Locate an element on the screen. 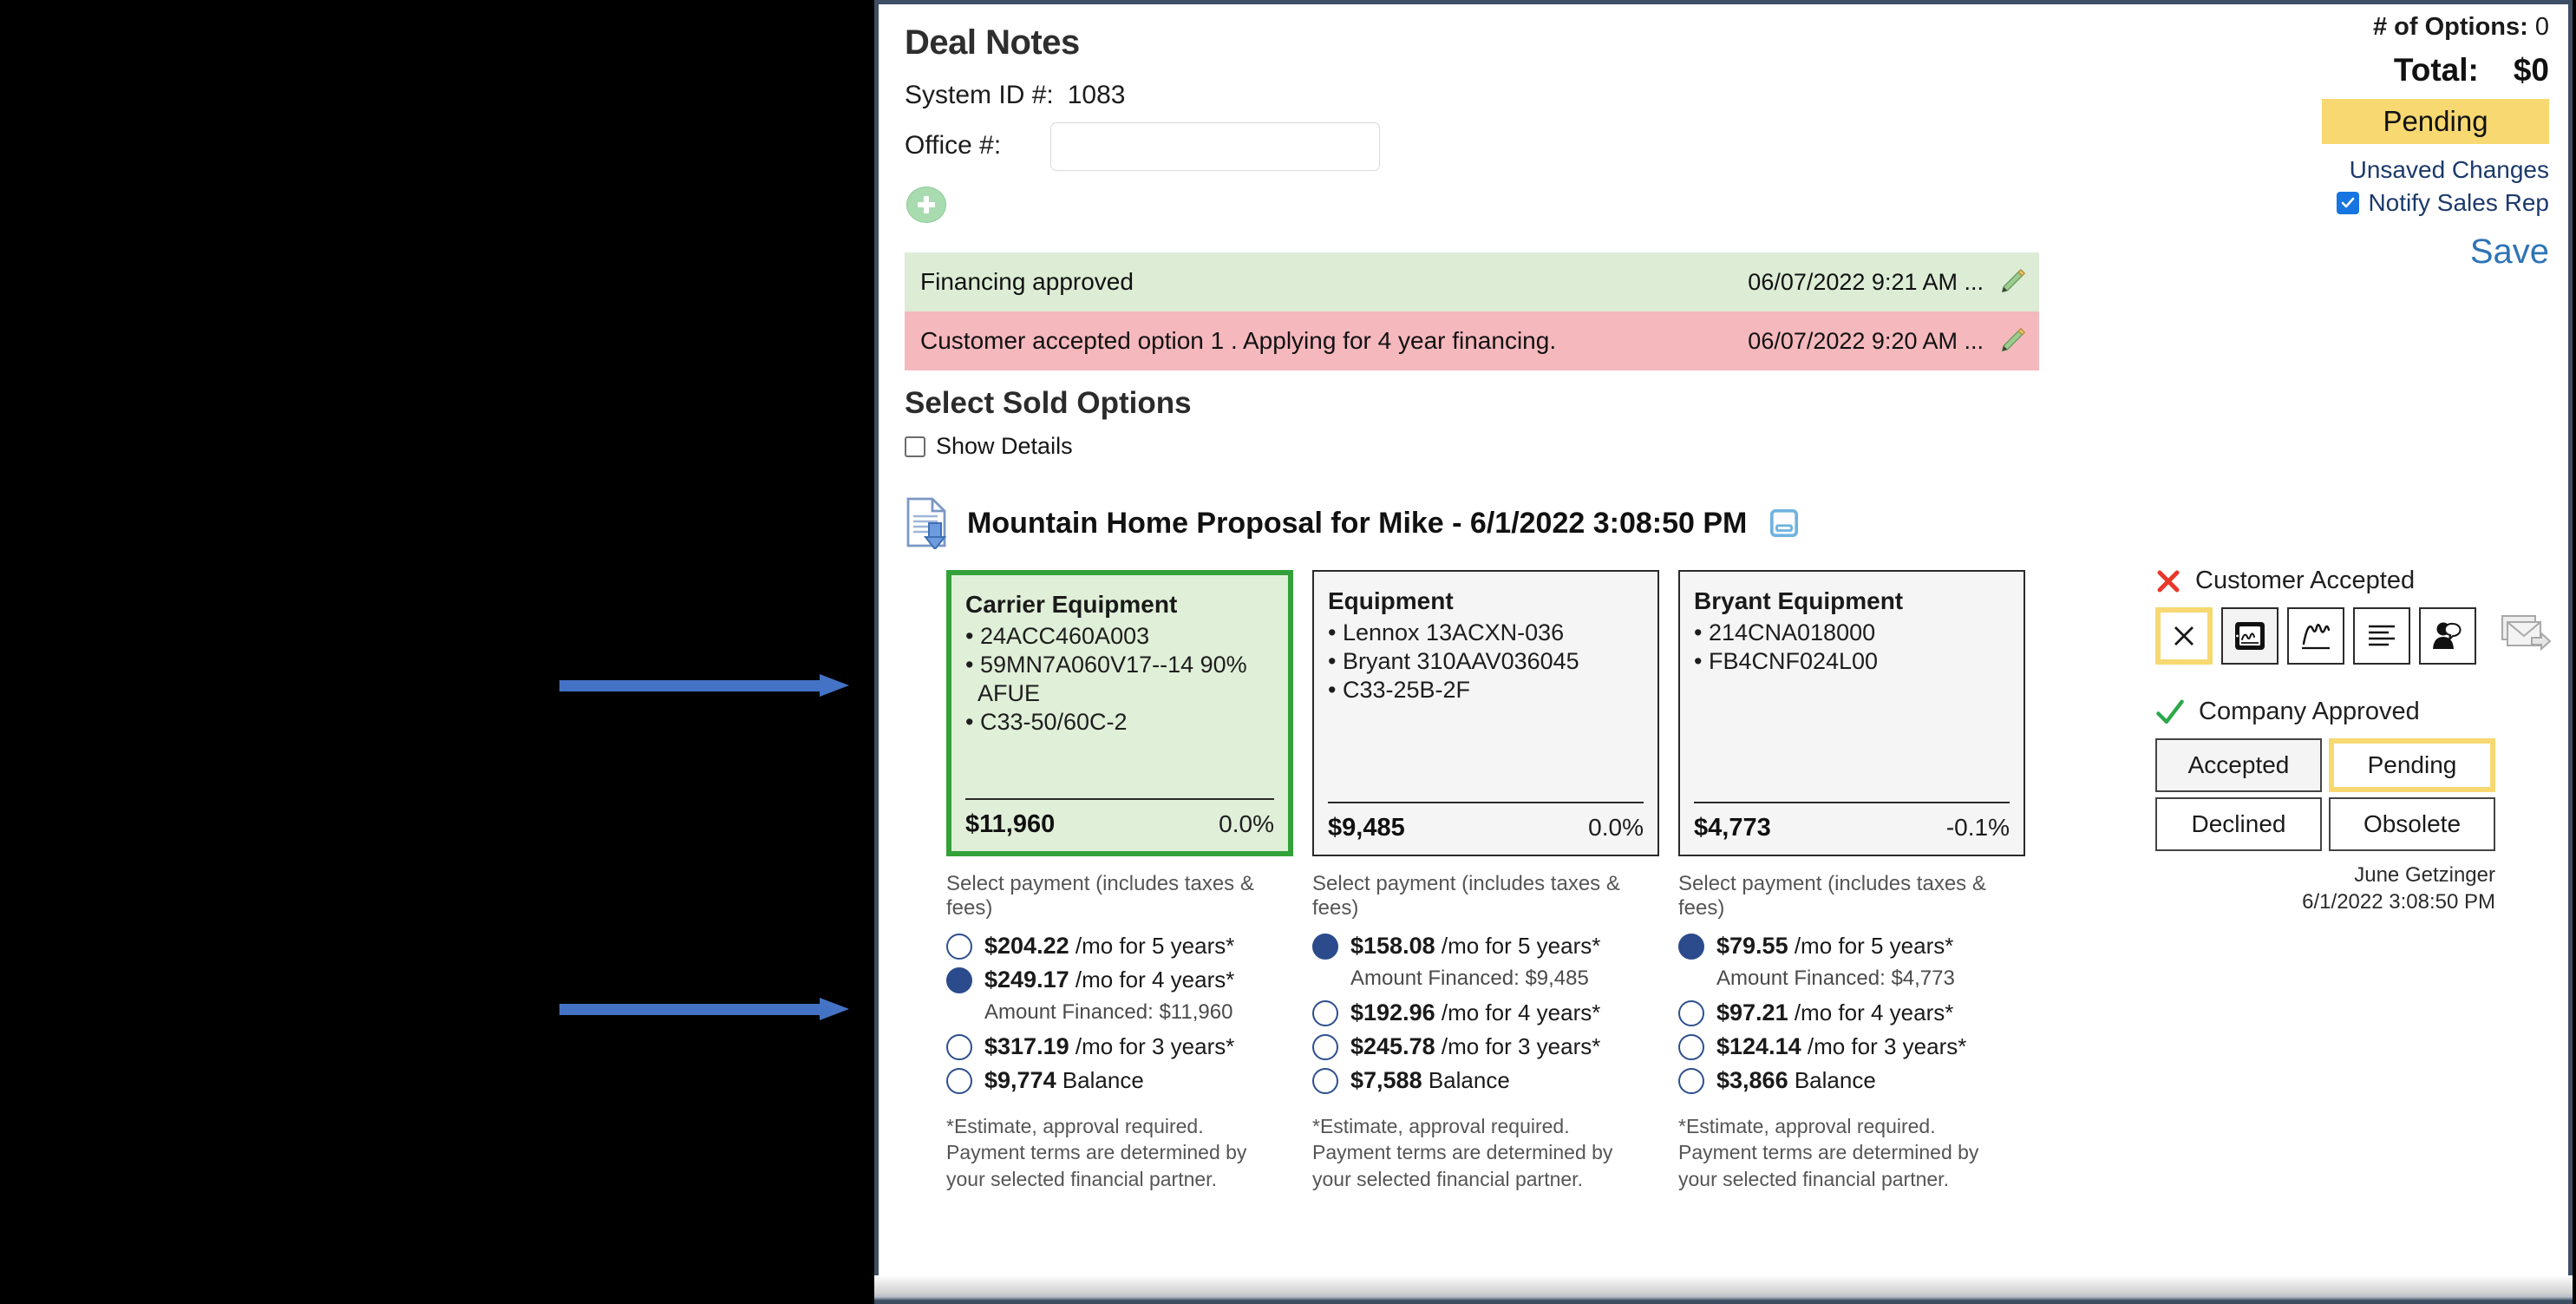  card-heading: Bryant Equipment is located at coordinates (1799, 601).